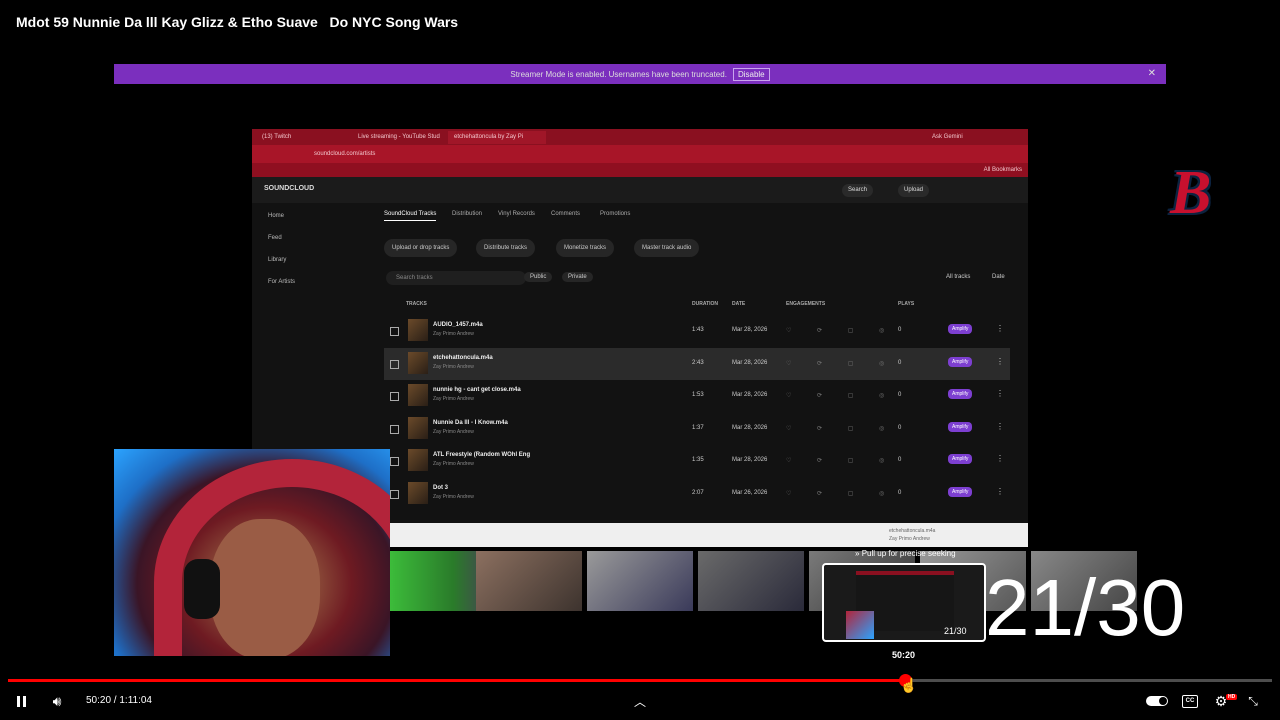 The width and height of the screenshot is (1280, 720). I want to click on progress-played, so click(456, 680).